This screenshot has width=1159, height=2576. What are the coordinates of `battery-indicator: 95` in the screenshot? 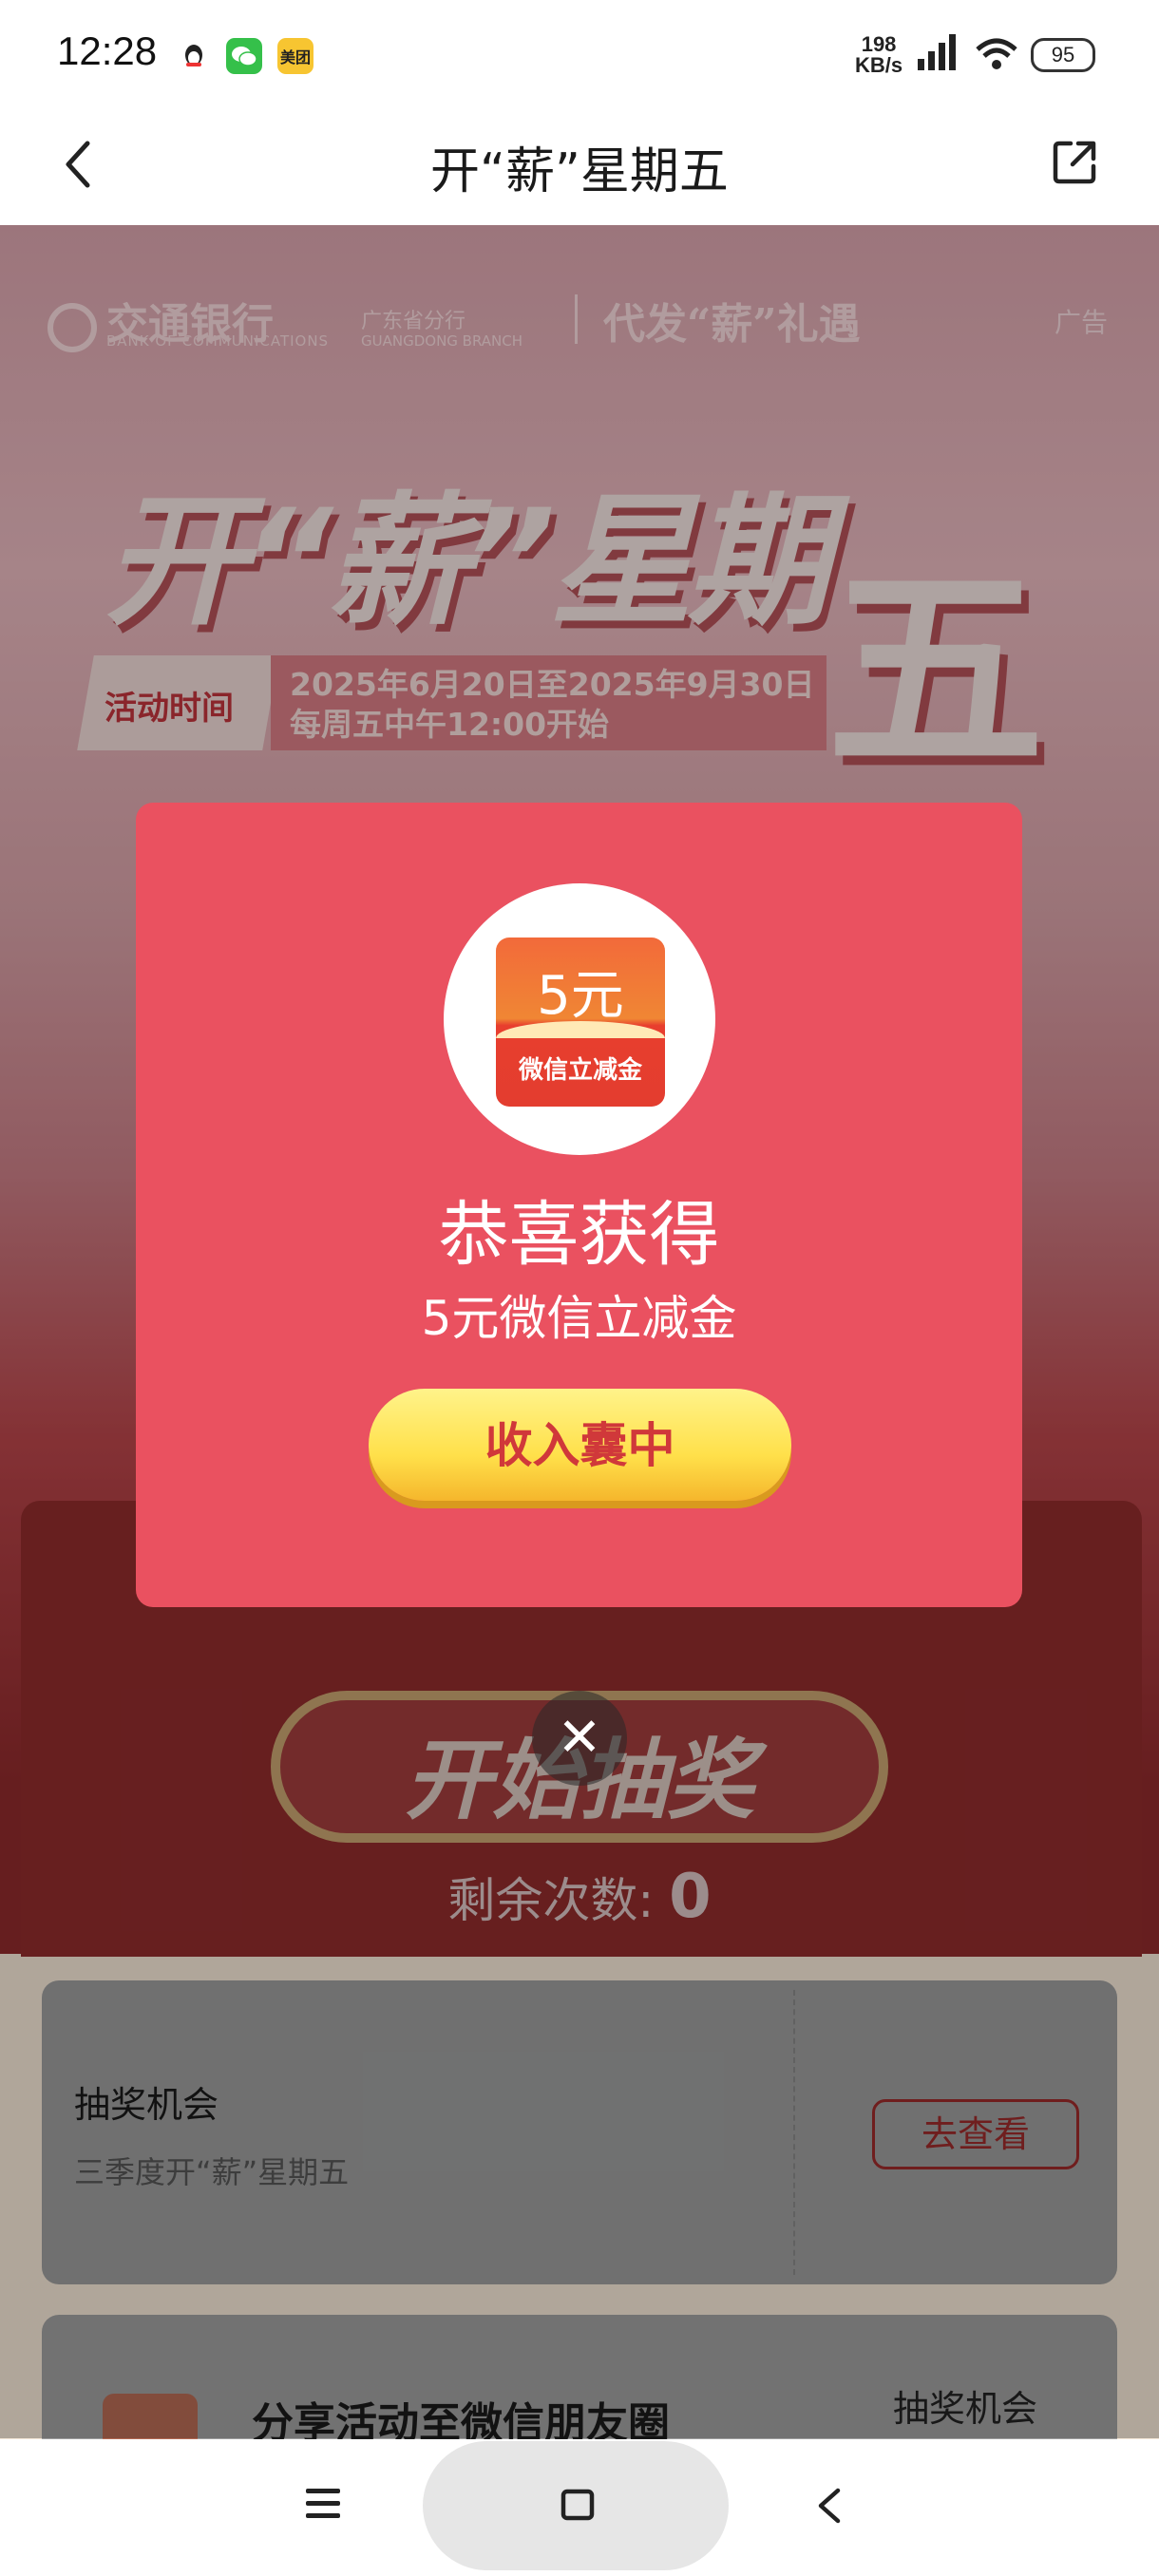 It's located at (1063, 55).